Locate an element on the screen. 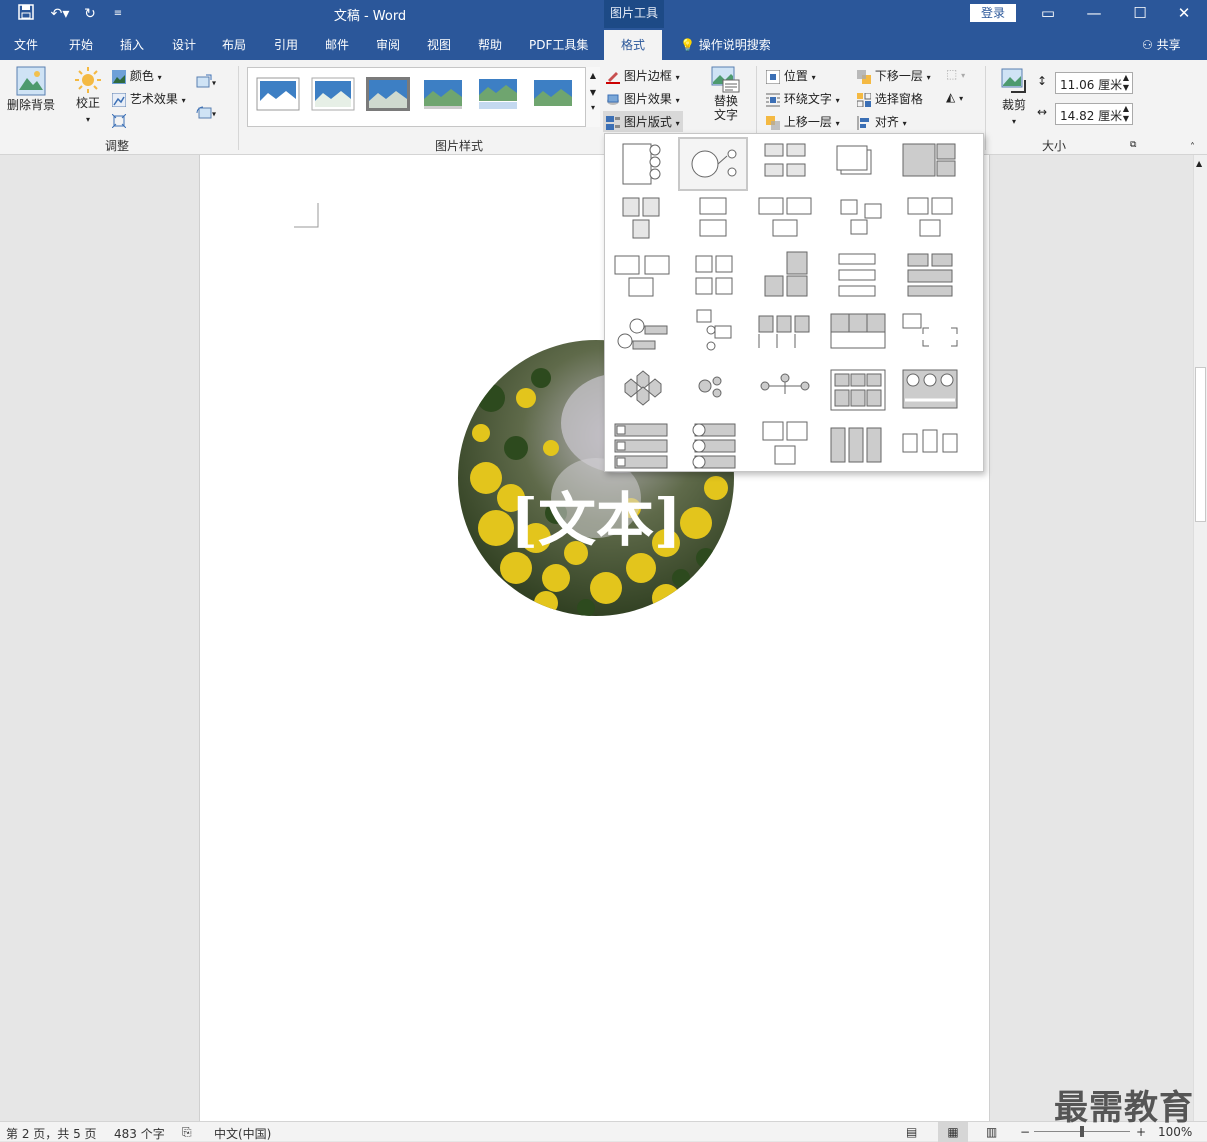 This screenshot has width=1207, height=1142. print-layout-icon: ▦ is located at coordinates (953, 1132).